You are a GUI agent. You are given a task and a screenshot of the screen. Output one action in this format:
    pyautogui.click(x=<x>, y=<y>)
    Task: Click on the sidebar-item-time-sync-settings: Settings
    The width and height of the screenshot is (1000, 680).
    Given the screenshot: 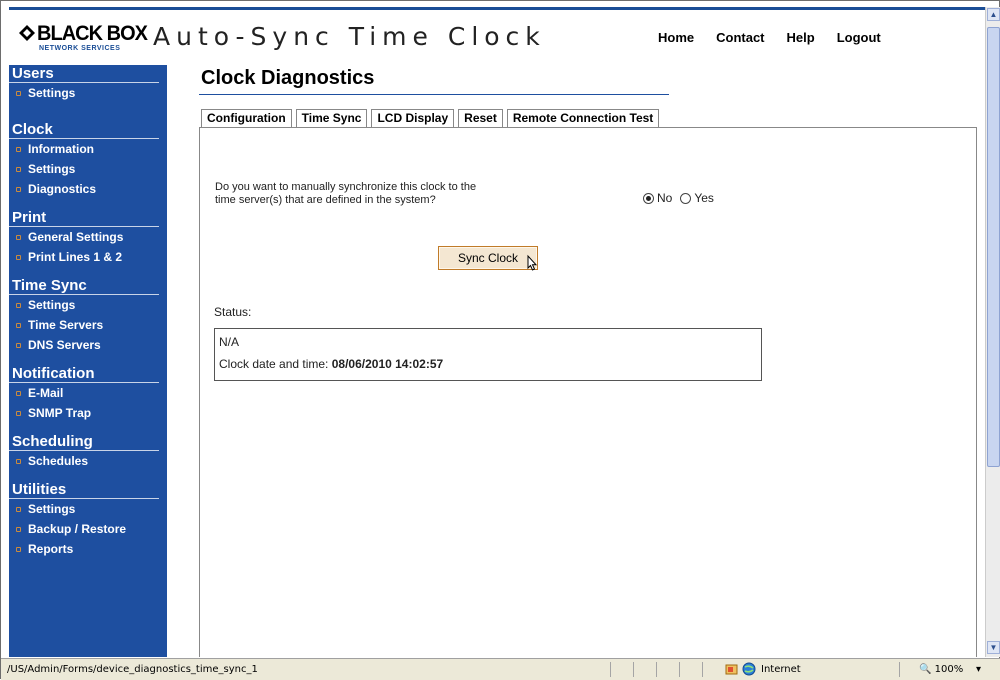 What is the action you would take?
    pyautogui.click(x=88, y=305)
    